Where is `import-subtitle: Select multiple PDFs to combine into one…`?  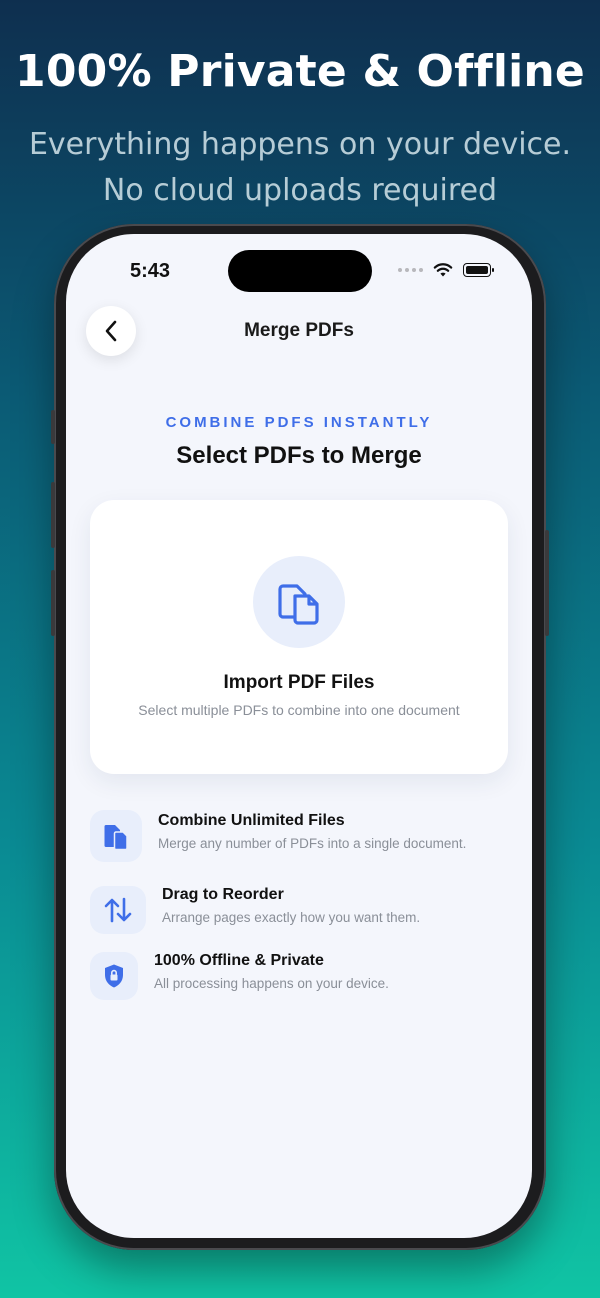 import-subtitle: Select multiple PDFs to combine into one… is located at coordinates (299, 710).